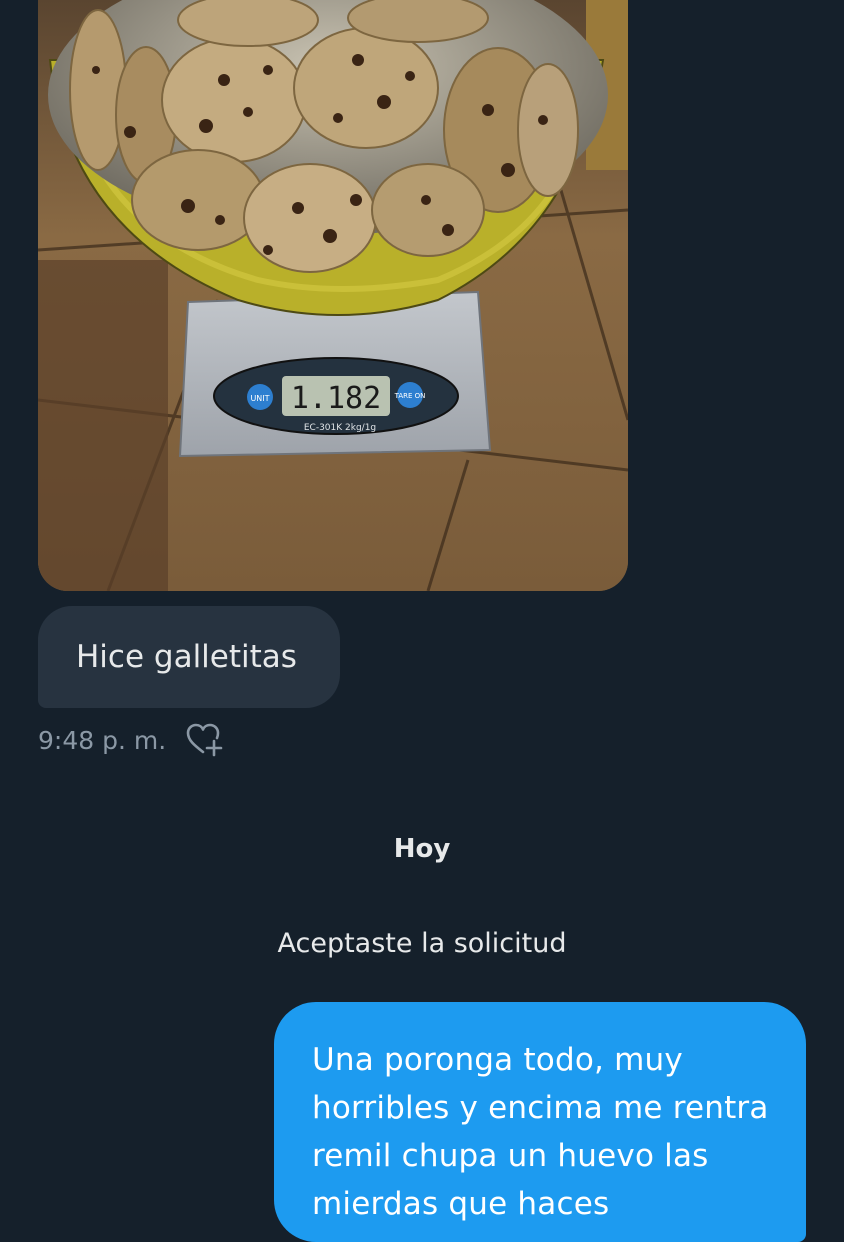 The height and width of the screenshot is (1242, 844). What do you see at coordinates (102, 740) in the screenshot?
I see `message-timestamp: 9:48 p. m.` at bounding box center [102, 740].